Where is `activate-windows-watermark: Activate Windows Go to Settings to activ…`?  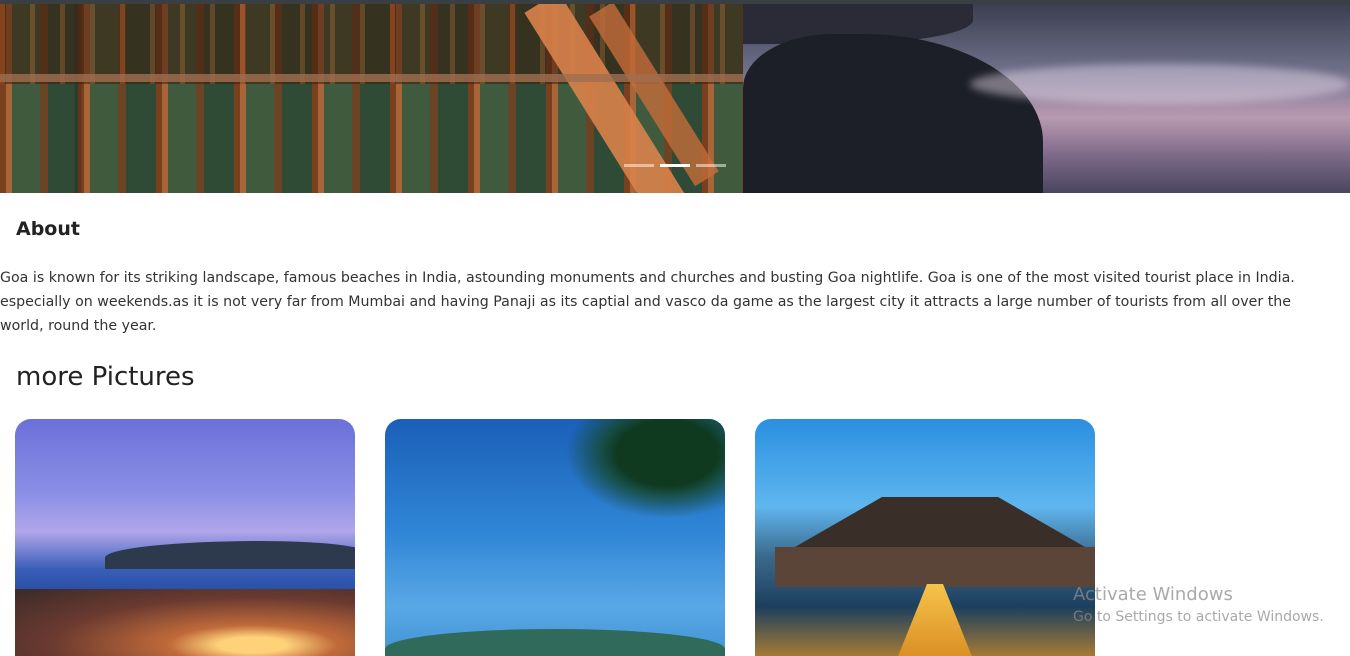 activate-windows-watermark: Activate Windows Go to Settings to activ… is located at coordinates (1198, 606).